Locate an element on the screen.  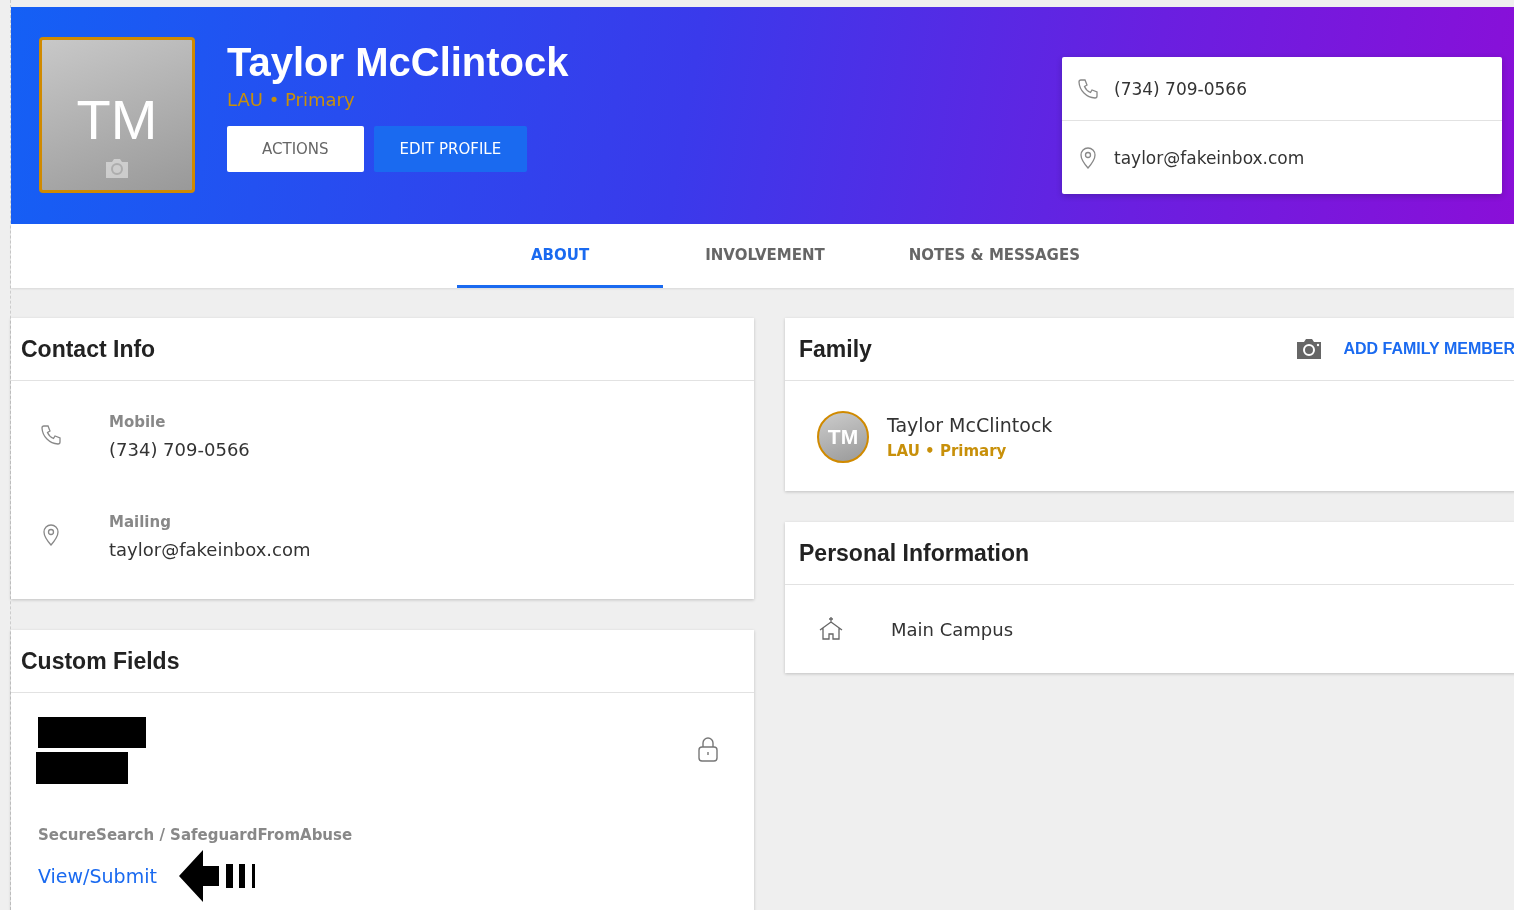
profile-name: Taylor McClintock is located at coordinates (398, 62).